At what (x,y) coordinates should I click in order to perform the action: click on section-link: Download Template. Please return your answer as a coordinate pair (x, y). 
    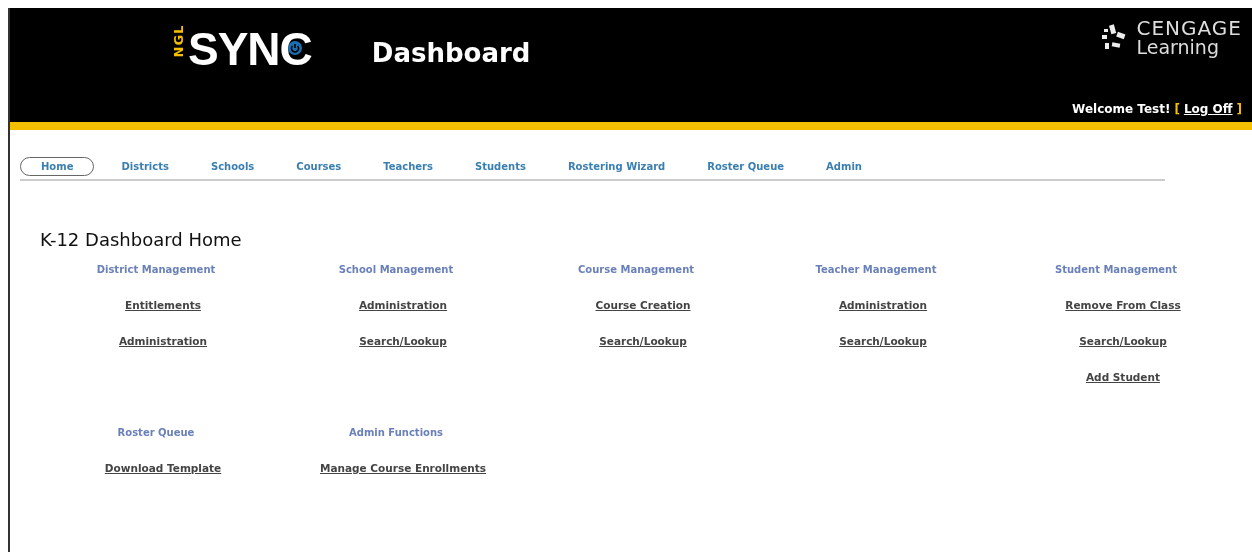
    Looking at the image, I should click on (163, 468).